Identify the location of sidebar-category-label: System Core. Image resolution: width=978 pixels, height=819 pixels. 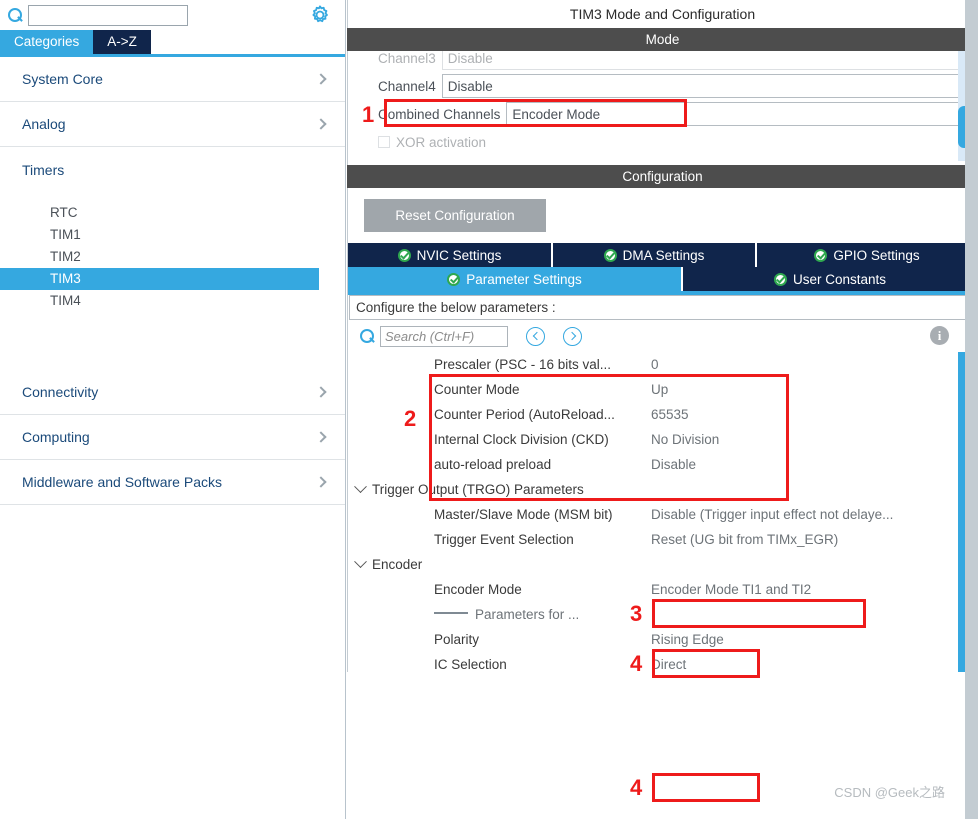
(62, 79).